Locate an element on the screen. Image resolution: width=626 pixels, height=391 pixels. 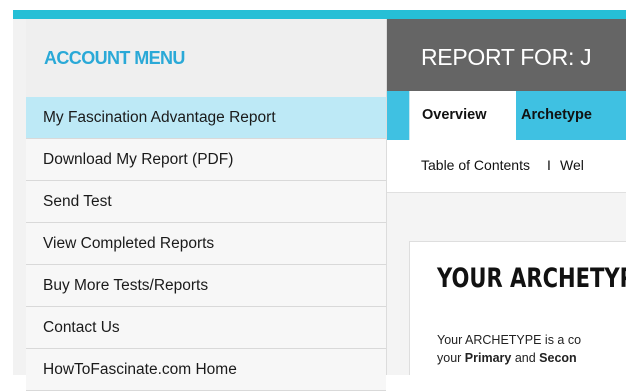
menu-item-home: HowToFascinate.com Home is located at coordinates (206, 370).